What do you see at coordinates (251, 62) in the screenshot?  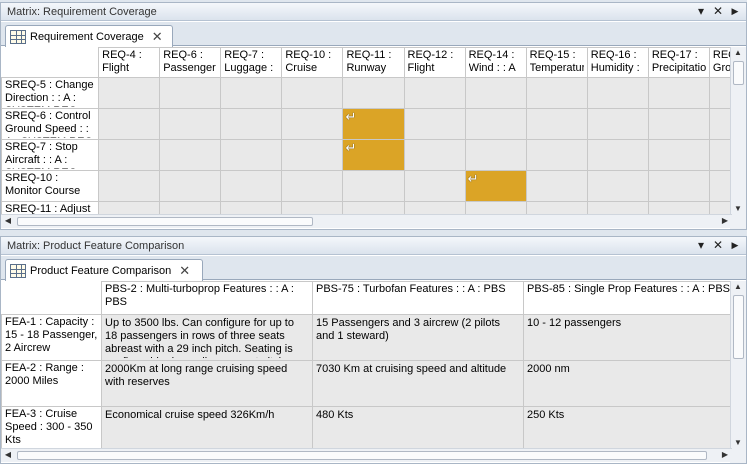 I see `column-header: REQ-7 : Luggage : A` at bounding box center [251, 62].